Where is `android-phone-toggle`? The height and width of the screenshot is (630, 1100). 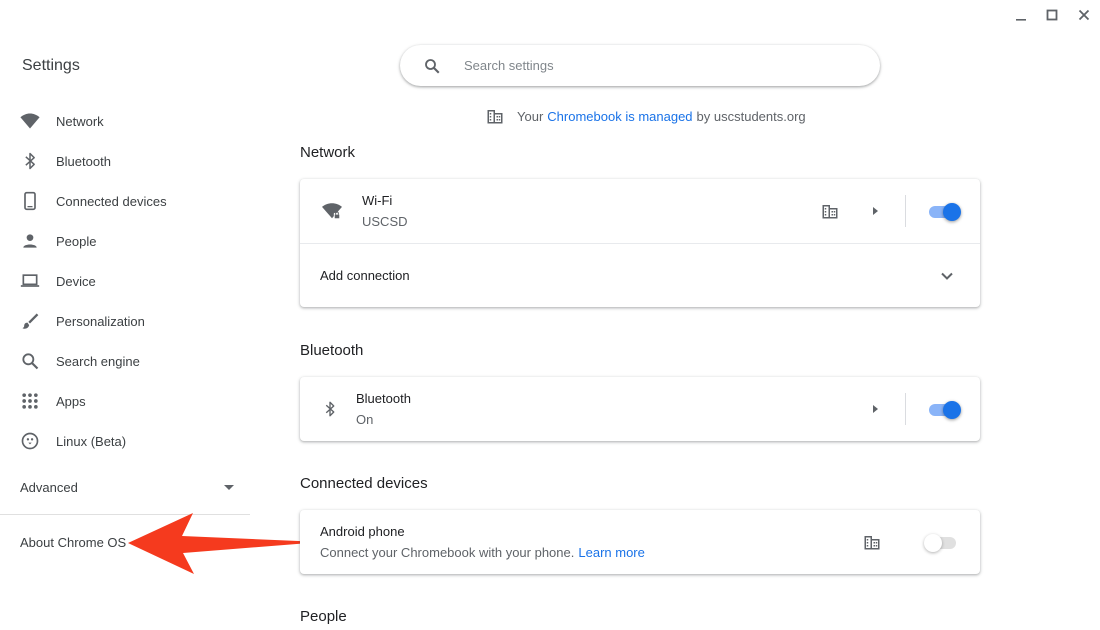 android-phone-toggle is located at coordinates (941, 542).